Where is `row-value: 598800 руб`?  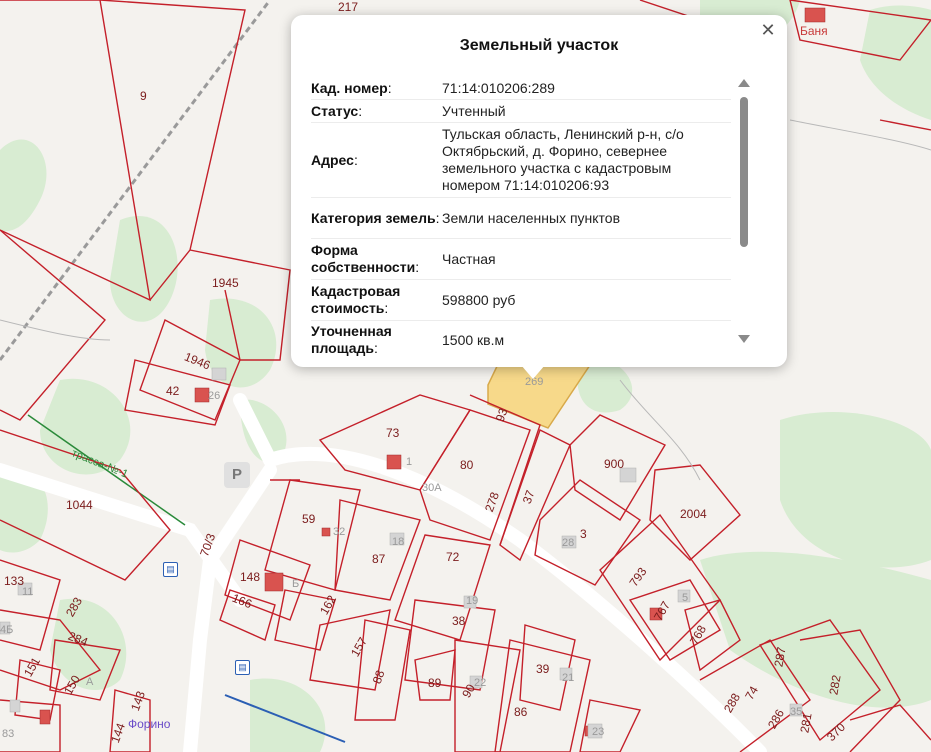 row-value: 598800 руб is located at coordinates (479, 299).